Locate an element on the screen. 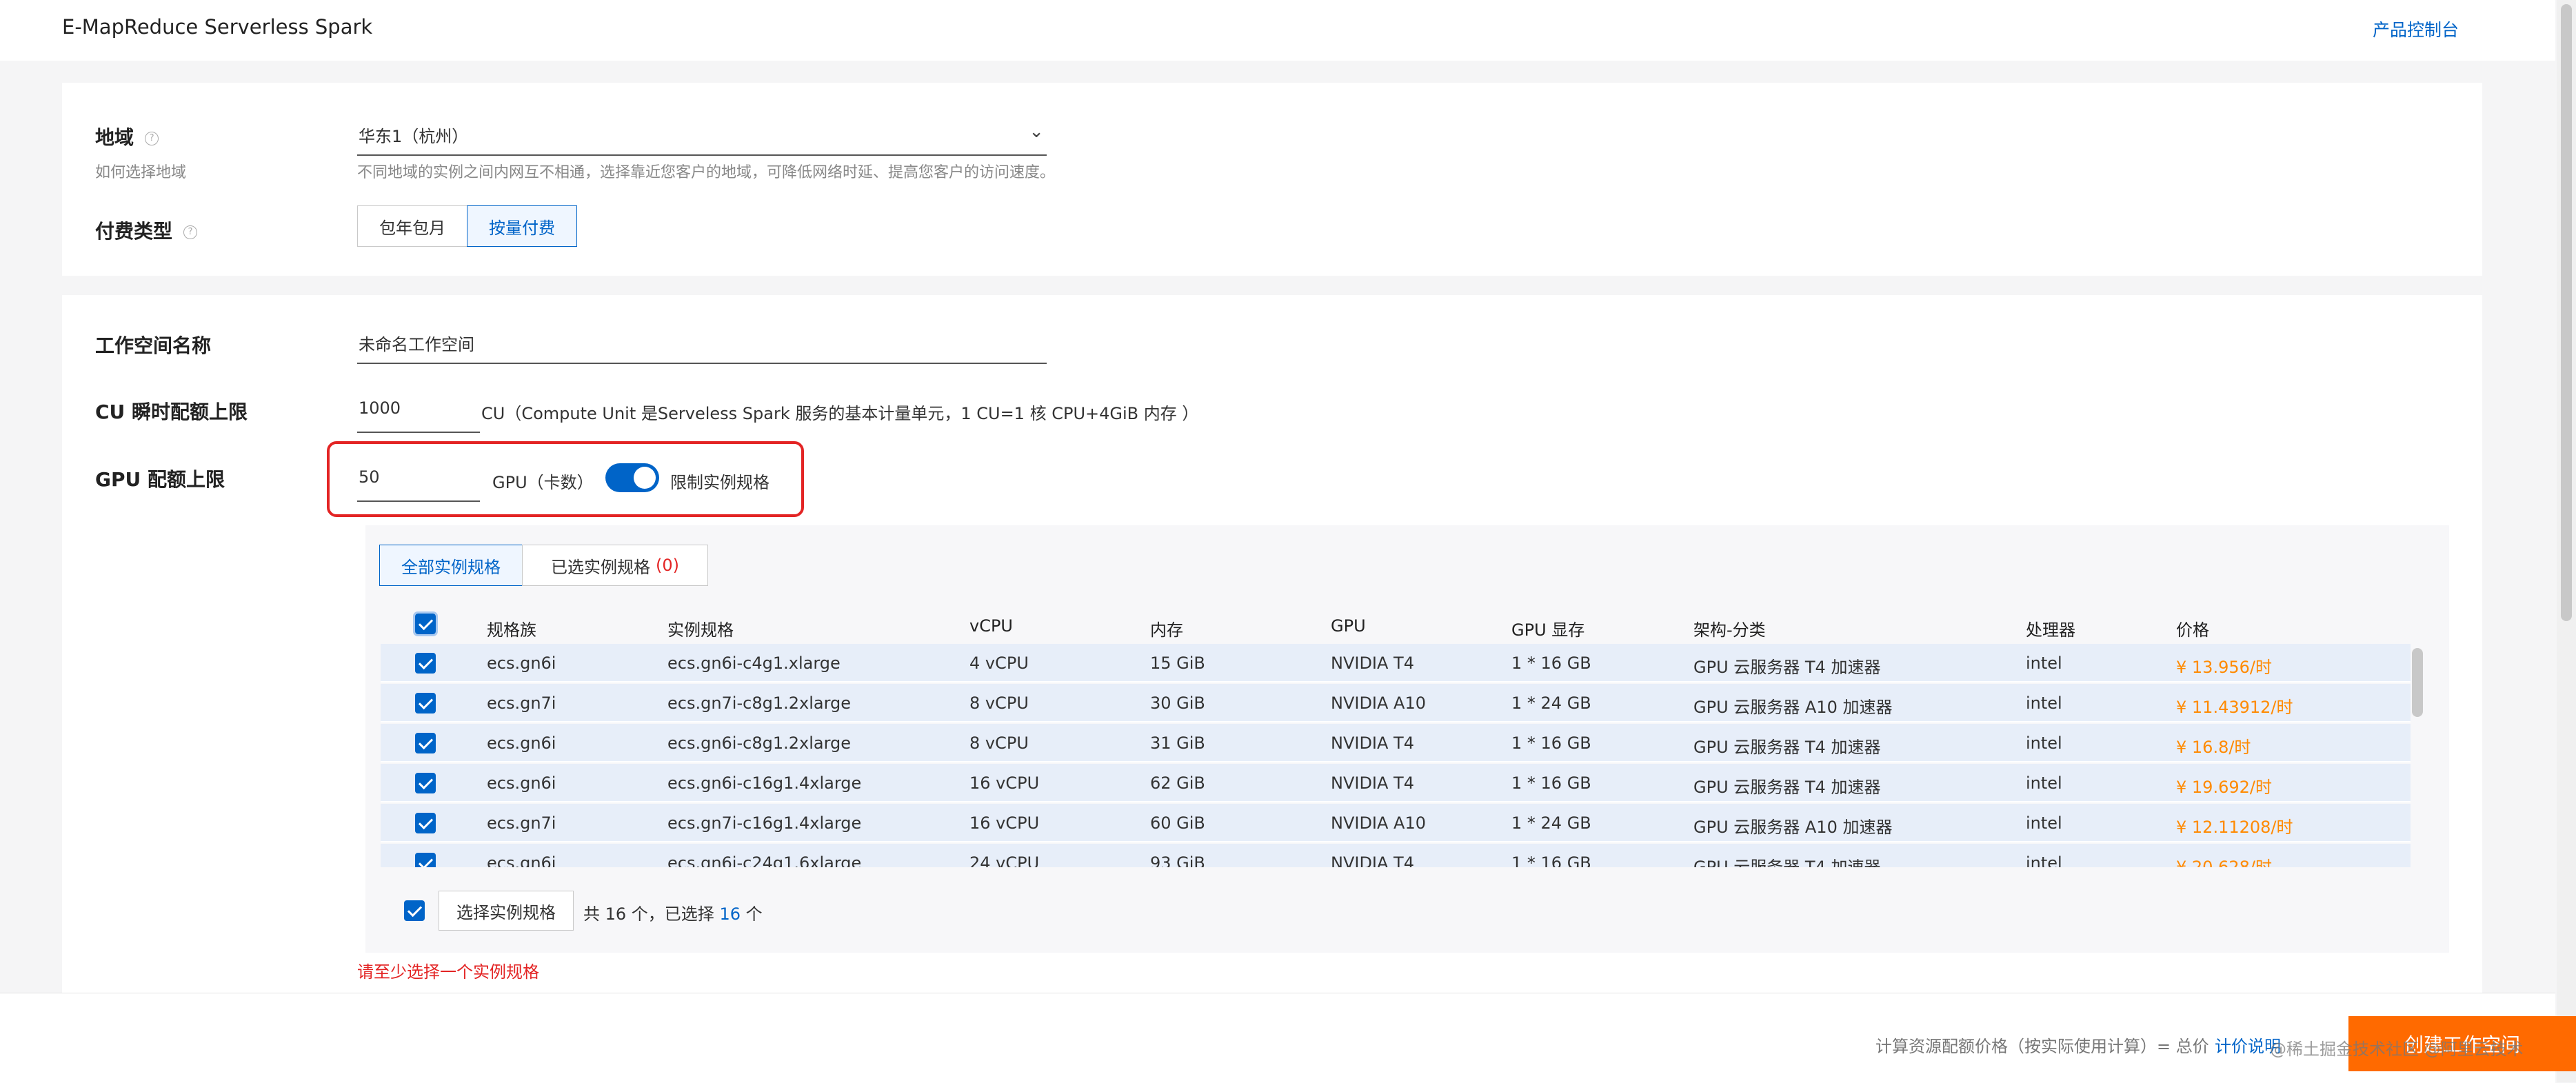 The height and width of the screenshot is (1083, 2576). tab-all-specs: 全部实例规格 is located at coordinates (451, 565).